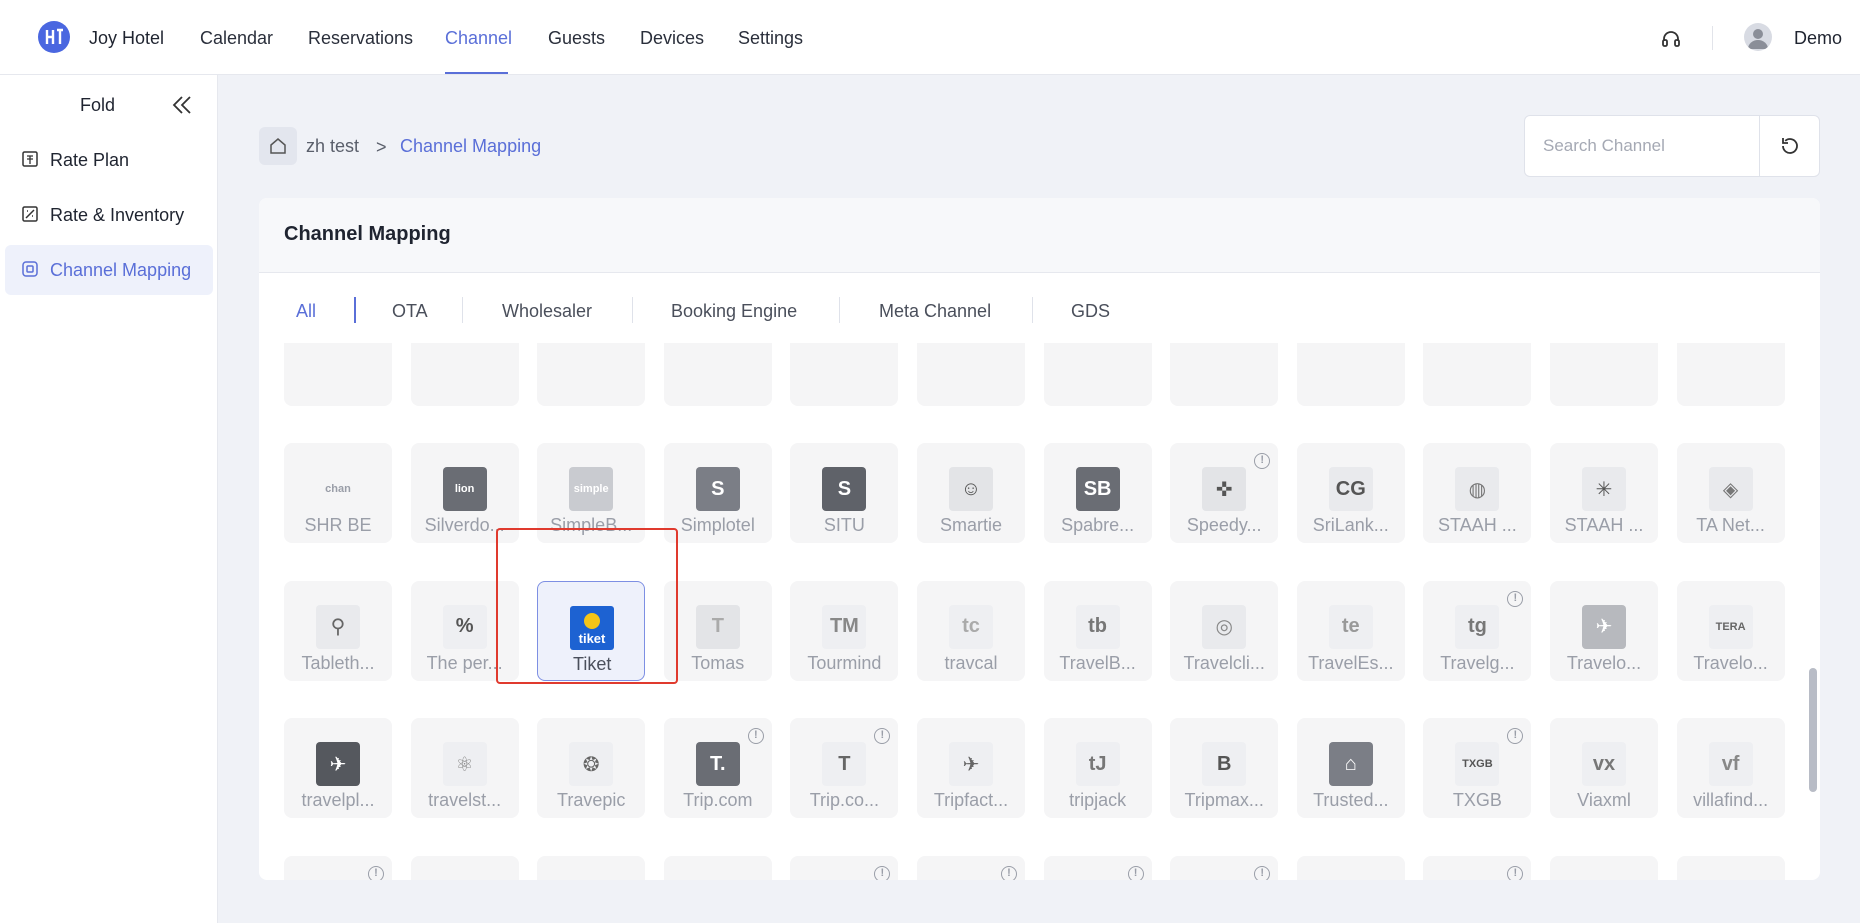  I want to click on channel-card: T Tomas, so click(717, 630).